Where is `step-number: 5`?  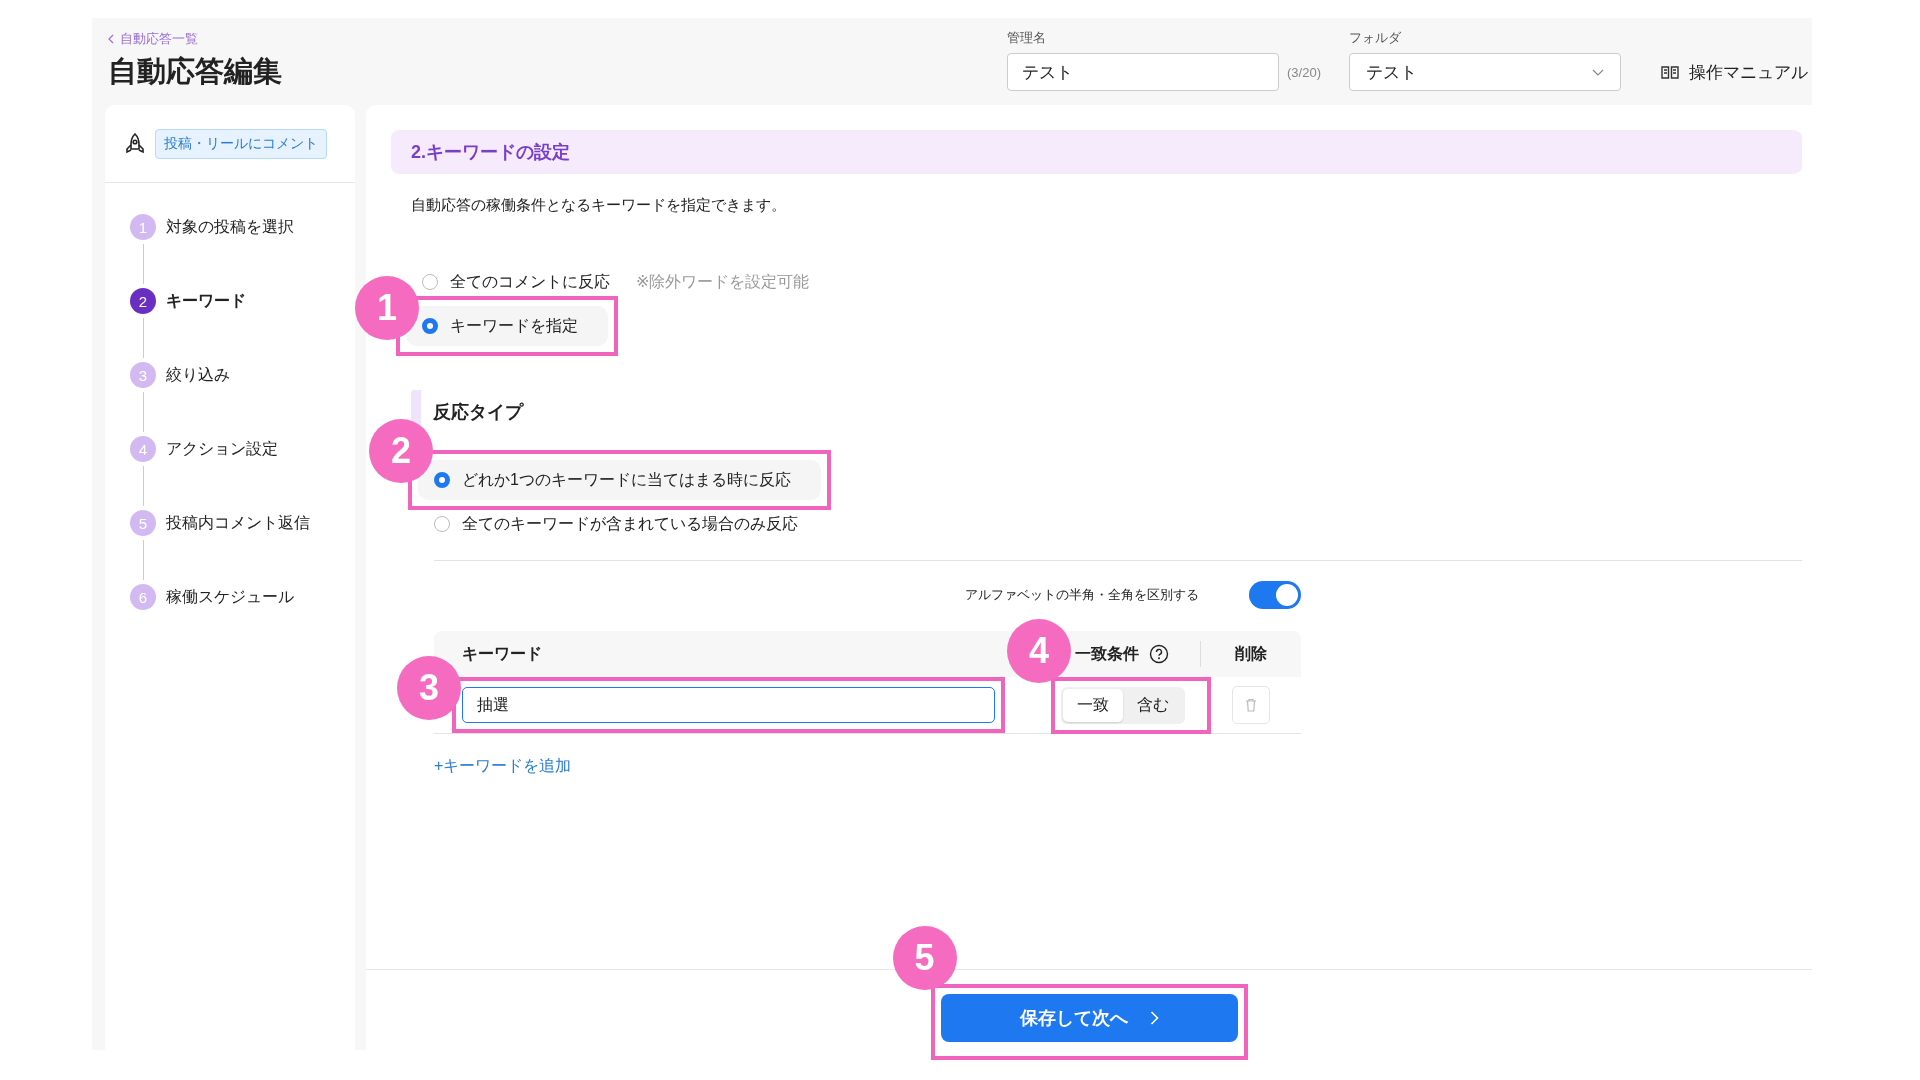
step-number: 5 is located at coordinates (143, 523).